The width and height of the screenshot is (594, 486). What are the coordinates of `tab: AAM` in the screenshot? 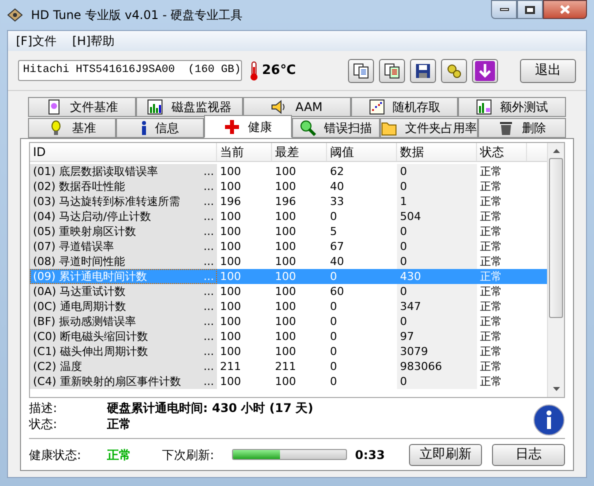 It's located at (297, 107).